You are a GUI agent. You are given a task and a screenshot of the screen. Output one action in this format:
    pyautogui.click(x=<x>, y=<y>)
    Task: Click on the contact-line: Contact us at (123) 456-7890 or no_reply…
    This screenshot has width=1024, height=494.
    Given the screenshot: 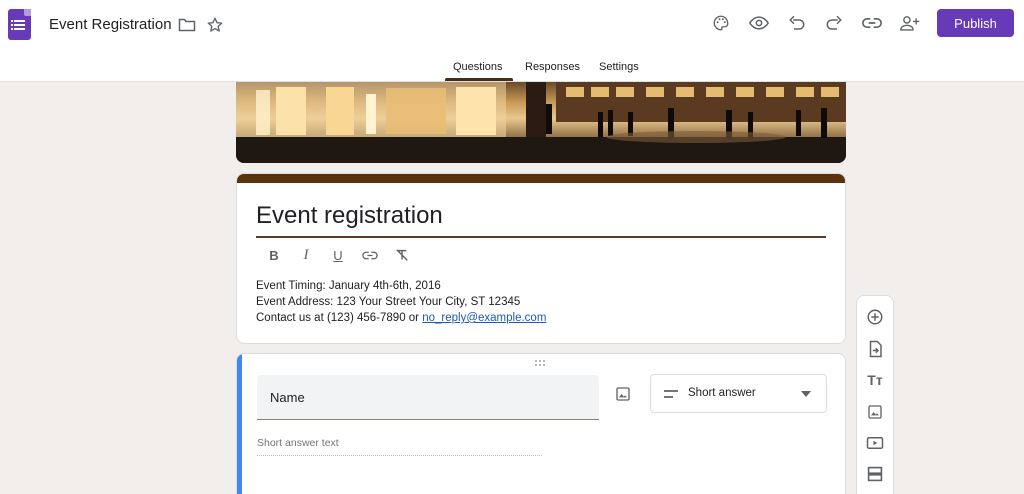 What is the action you would take?
    pyautogui.click(x=401, y=318)
    